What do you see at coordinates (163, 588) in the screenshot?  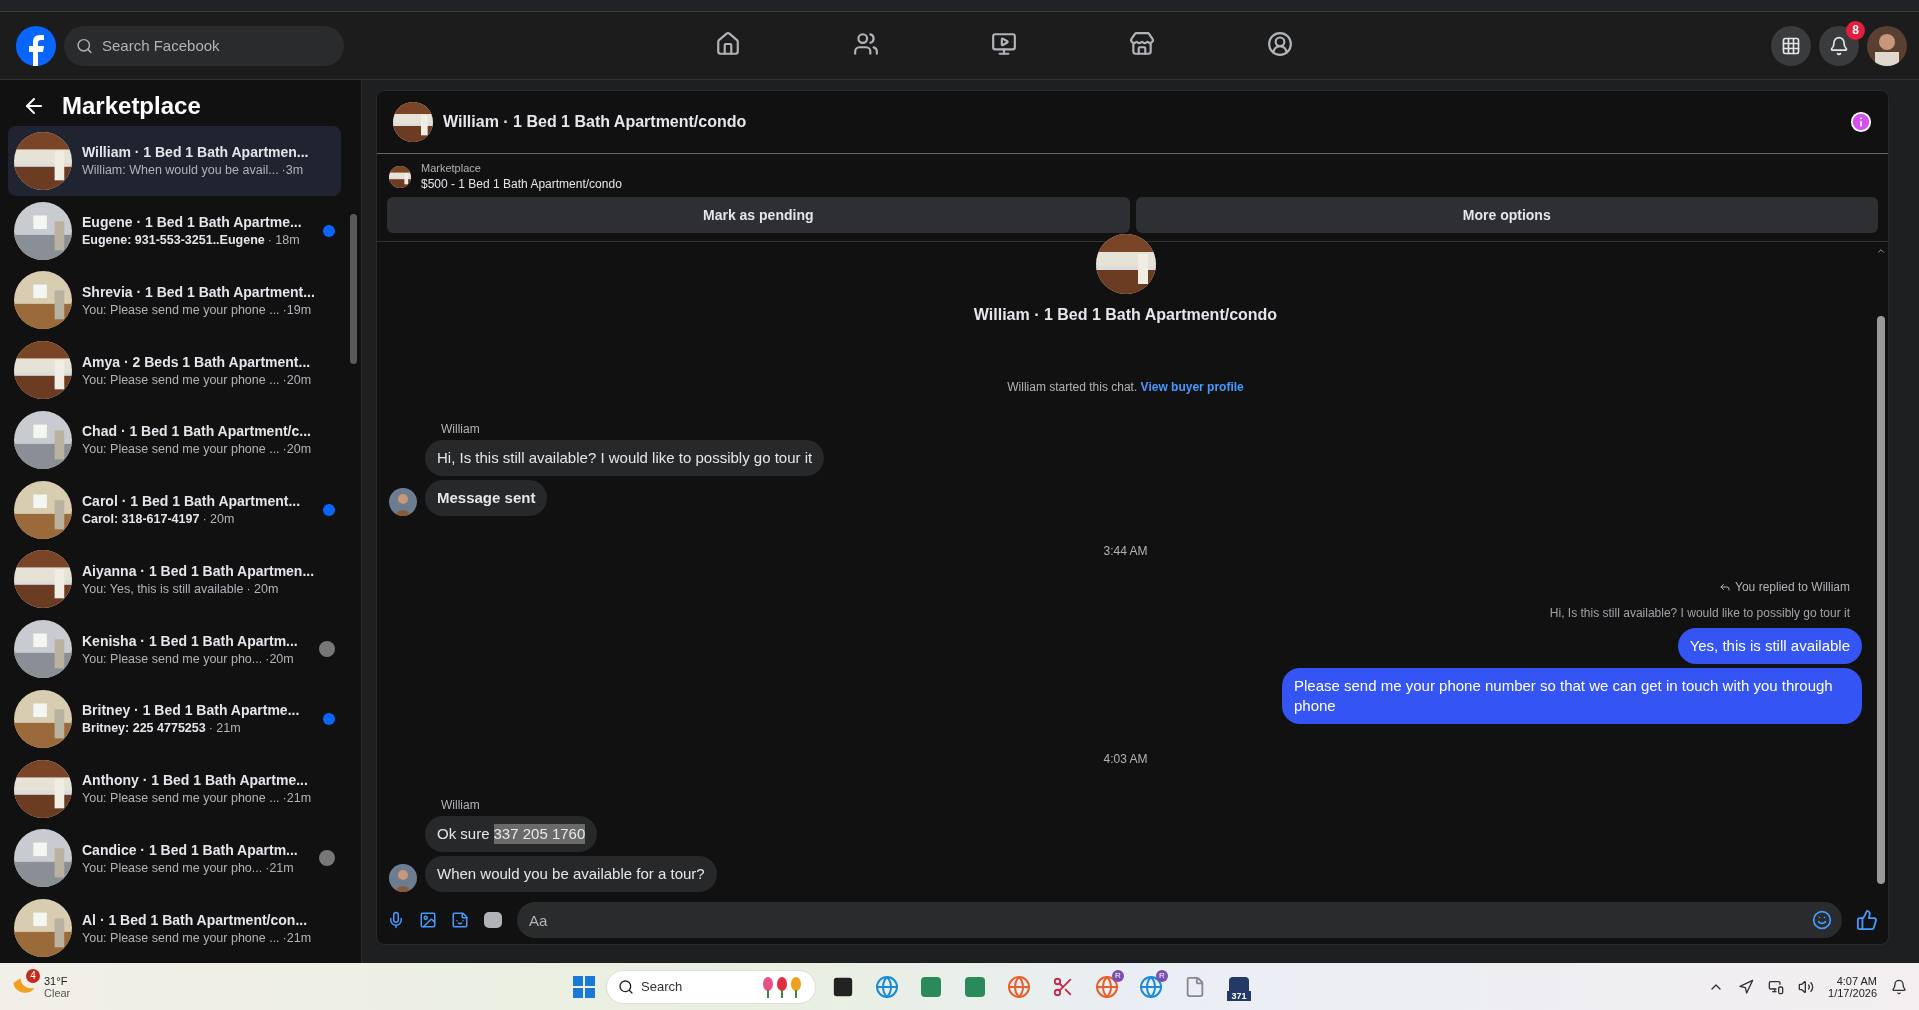 I see `conversation-preview: You: Yes, this is still available` at bounding box center [163, 588].